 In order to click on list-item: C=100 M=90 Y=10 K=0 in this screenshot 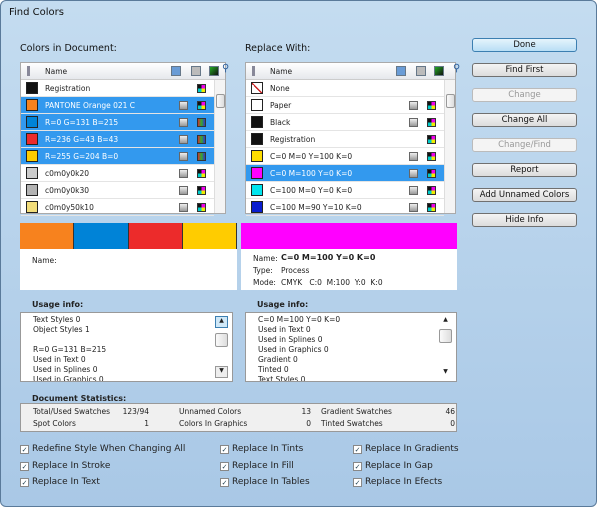, I will do `click(345, 207)`.